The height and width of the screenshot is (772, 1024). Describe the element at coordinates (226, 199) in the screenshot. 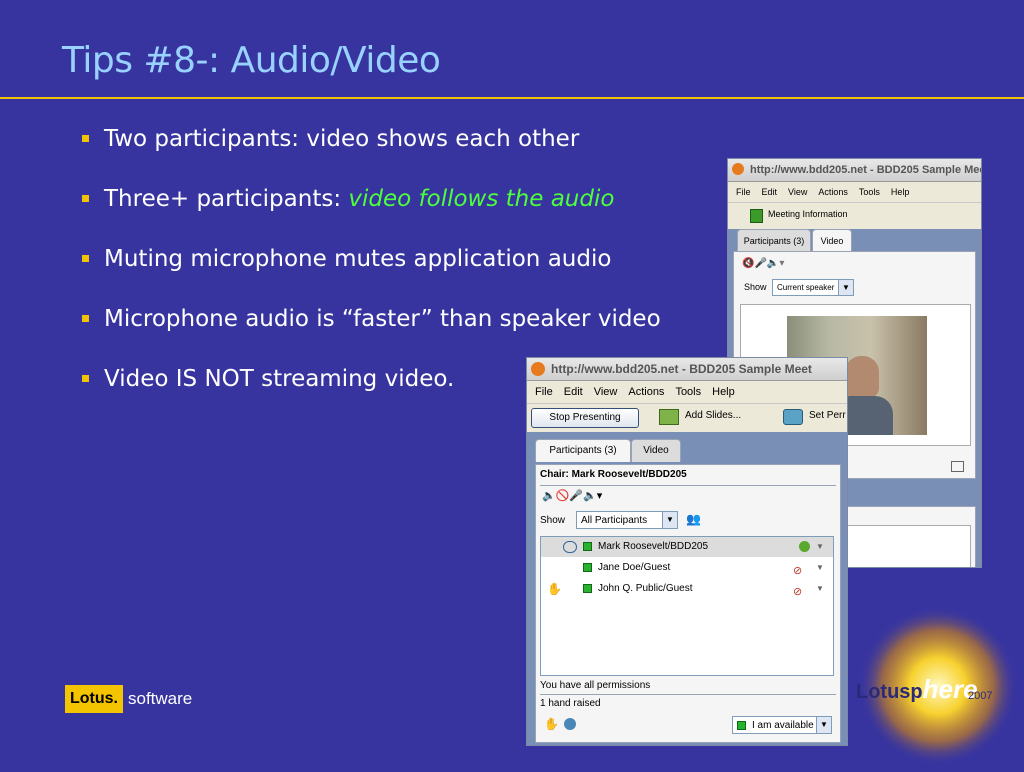

I see `bullet-text: Three+ participants:` at that location.